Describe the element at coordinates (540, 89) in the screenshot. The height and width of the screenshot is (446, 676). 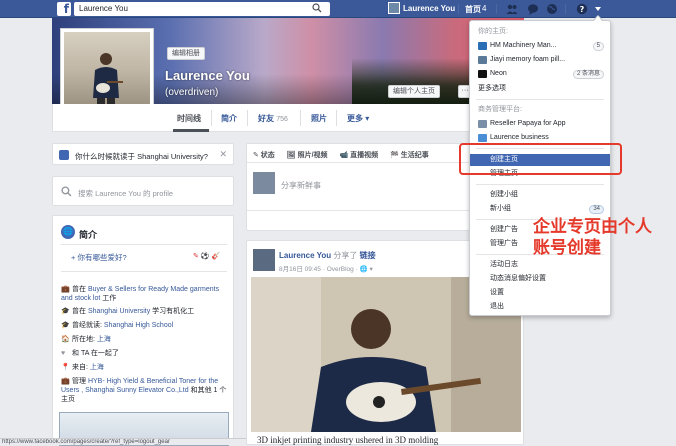
I see `menu-item-more-options: 更多选项` at that location.